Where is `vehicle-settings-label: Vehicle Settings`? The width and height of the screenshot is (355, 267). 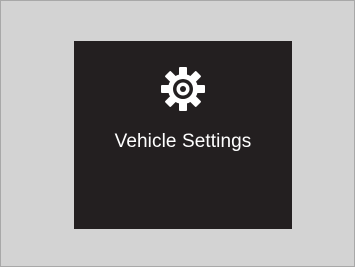 vehicle-settings-label: Vehicle Settings is located at coordinates (183, 141).